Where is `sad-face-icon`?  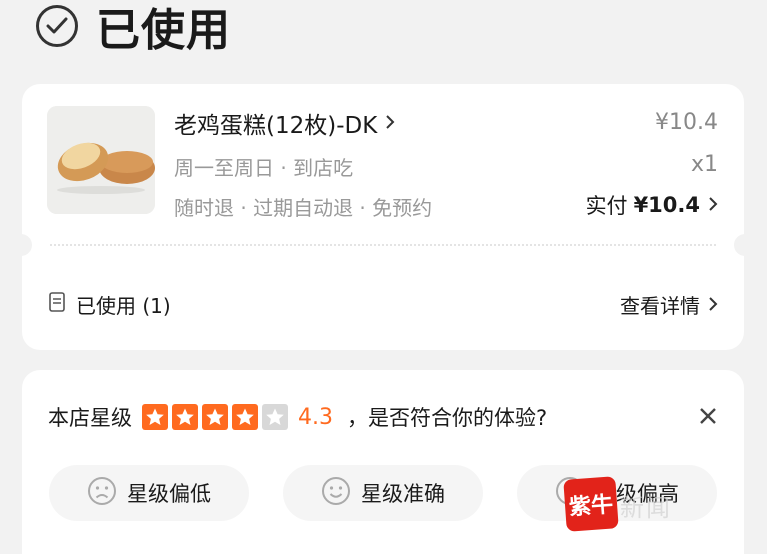
sad-face-icon is located at coordinates (102, 493).